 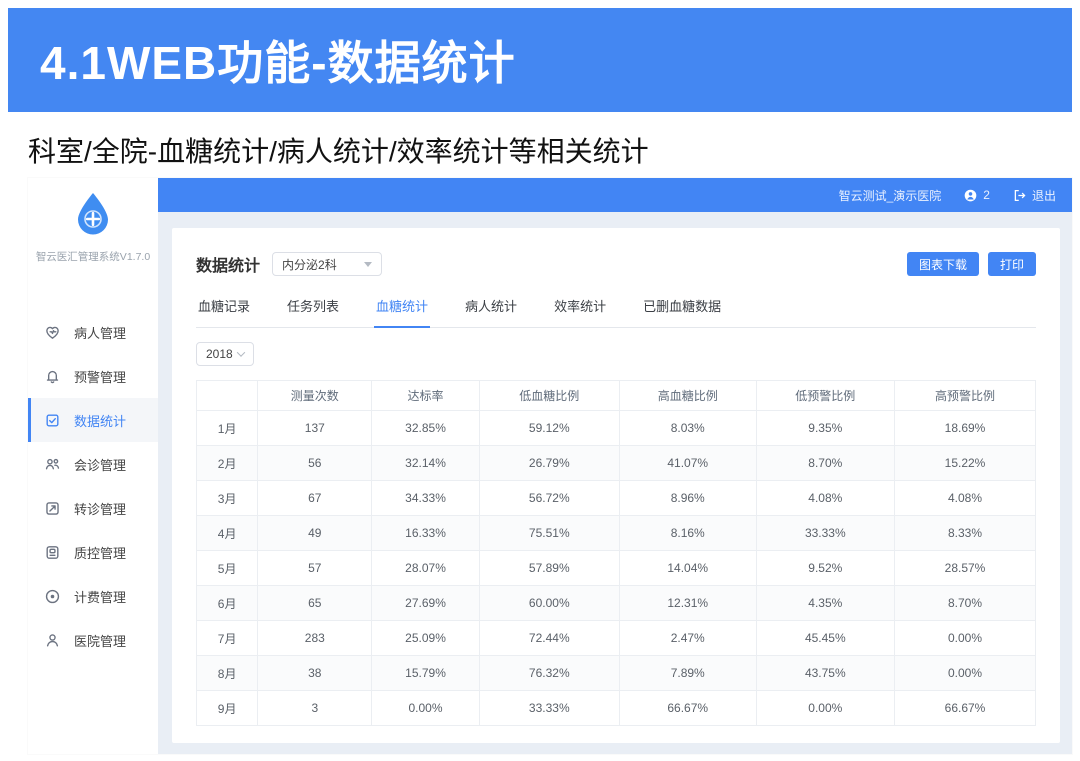 What do you see at coordinates (313, 312) in the screenshot?
I see `tab-task-list: 任务列表` at bounding box center [313, 312].